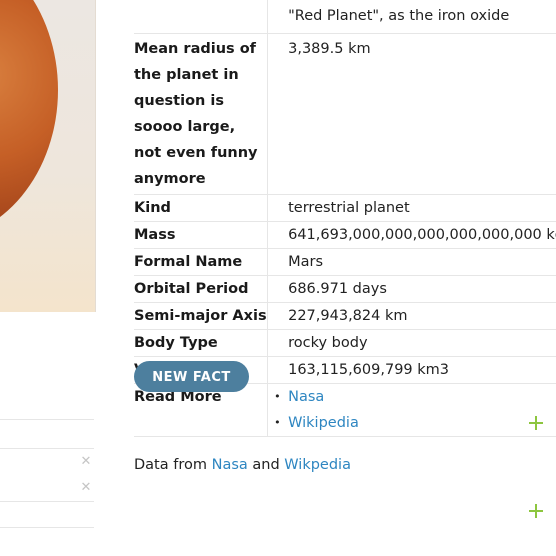  I want to click on read-more-links: Nasa Wikipedia, so click(411, 410).